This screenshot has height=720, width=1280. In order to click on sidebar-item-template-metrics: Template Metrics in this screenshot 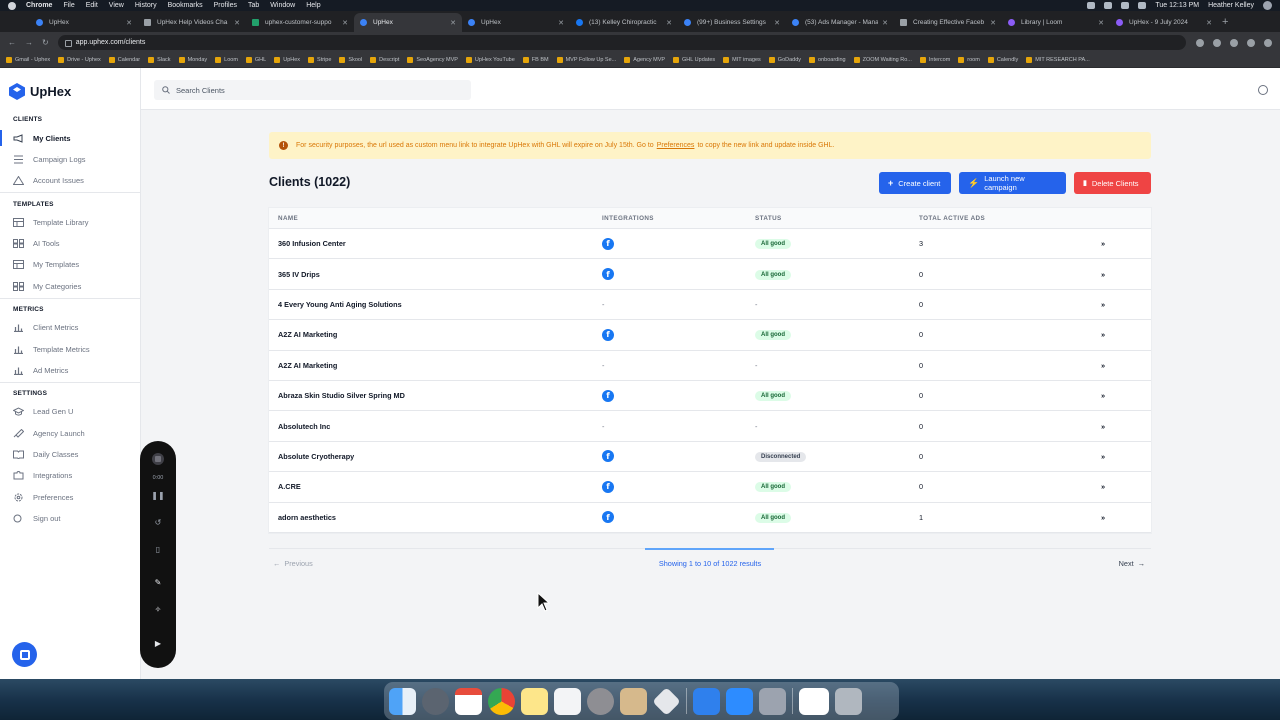, I will do `click(70, 349)`.